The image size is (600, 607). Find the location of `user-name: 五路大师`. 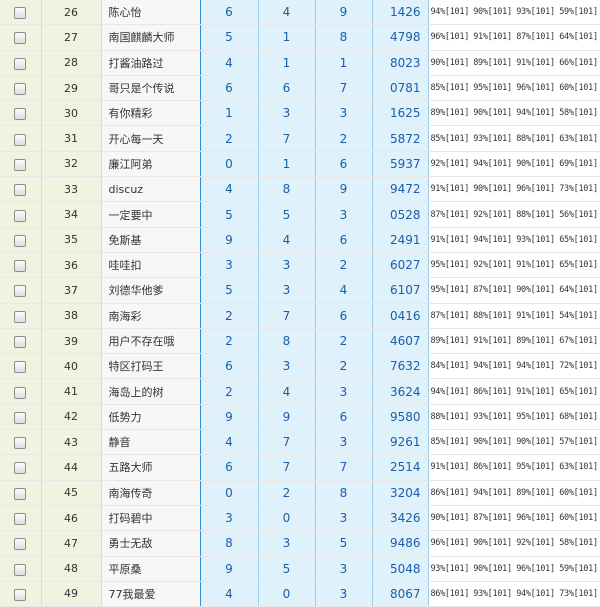

user-name: 五路大师 is located at coordinates (151, 467).